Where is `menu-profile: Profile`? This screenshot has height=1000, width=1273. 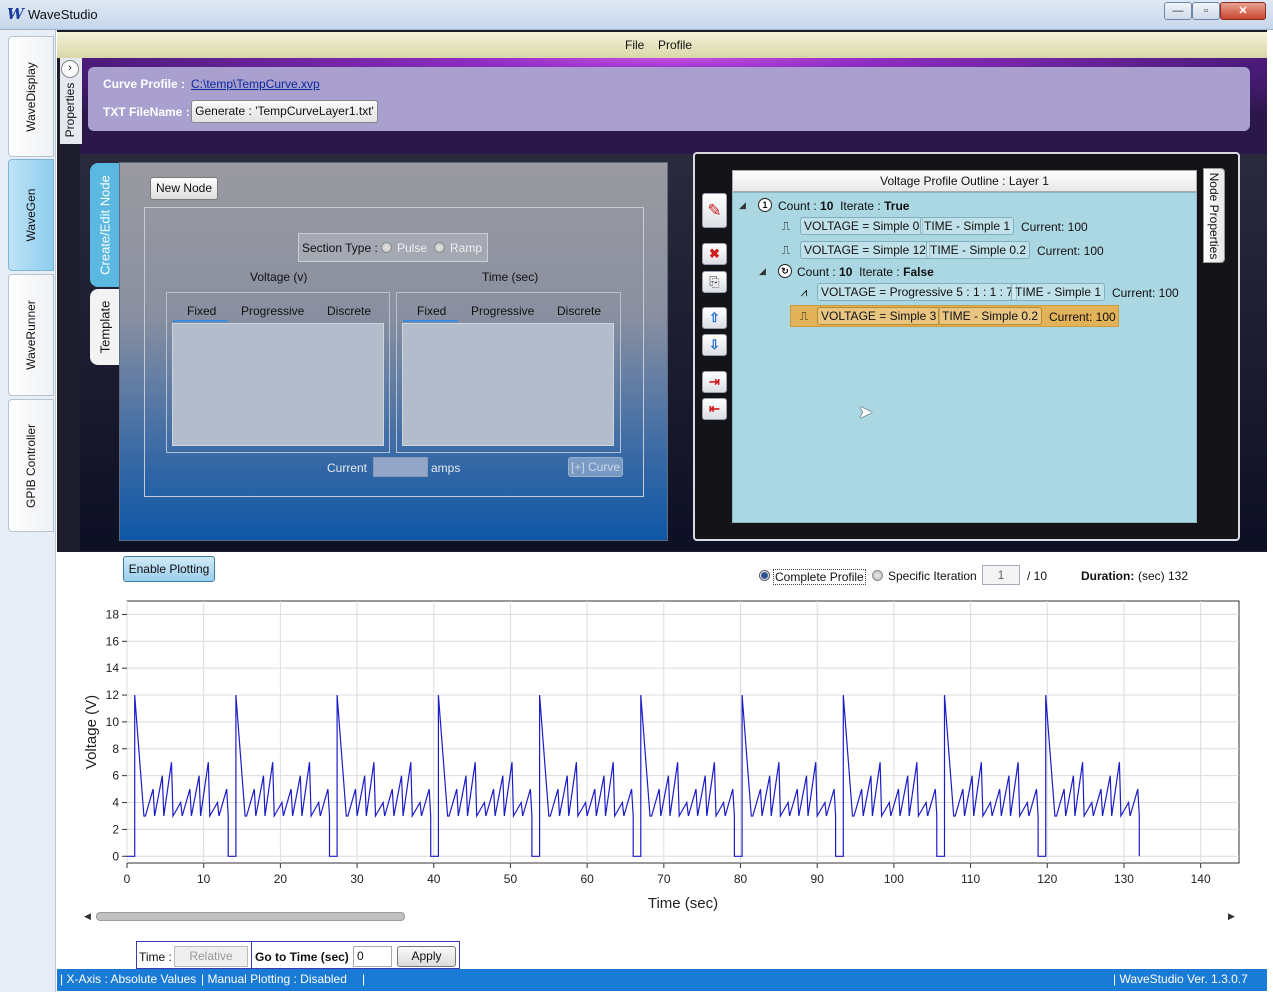 menu-profile: Profile is located at coordinates (675, 45).